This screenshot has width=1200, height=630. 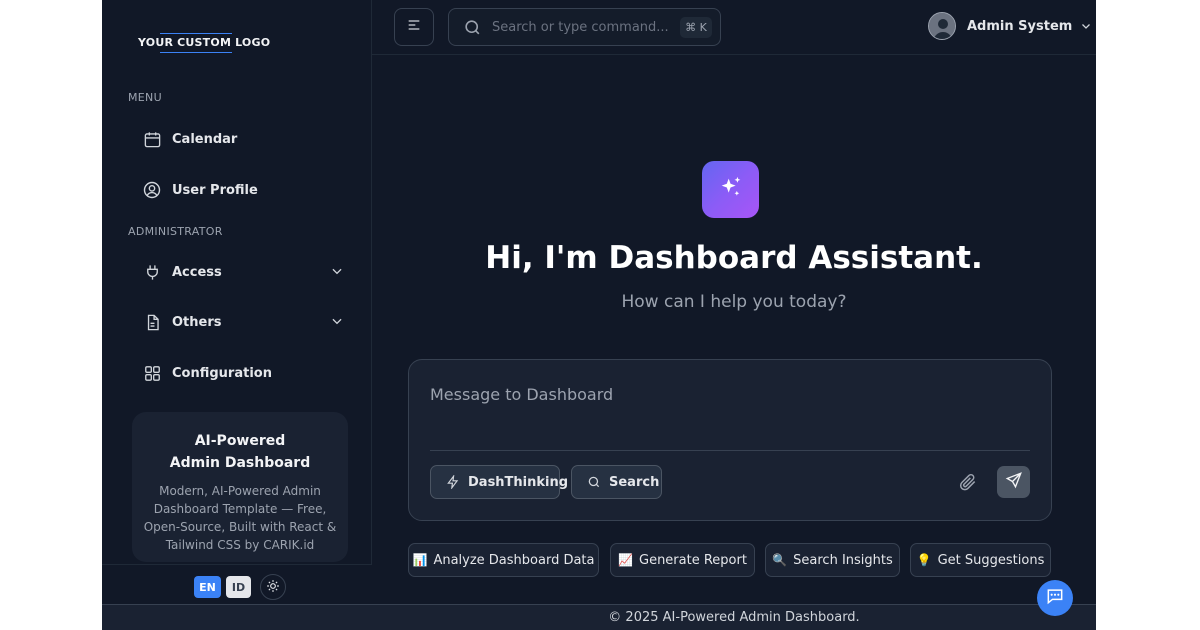 I want to click on dashthinking-button: DashThinking, so click(x=499, y=482).